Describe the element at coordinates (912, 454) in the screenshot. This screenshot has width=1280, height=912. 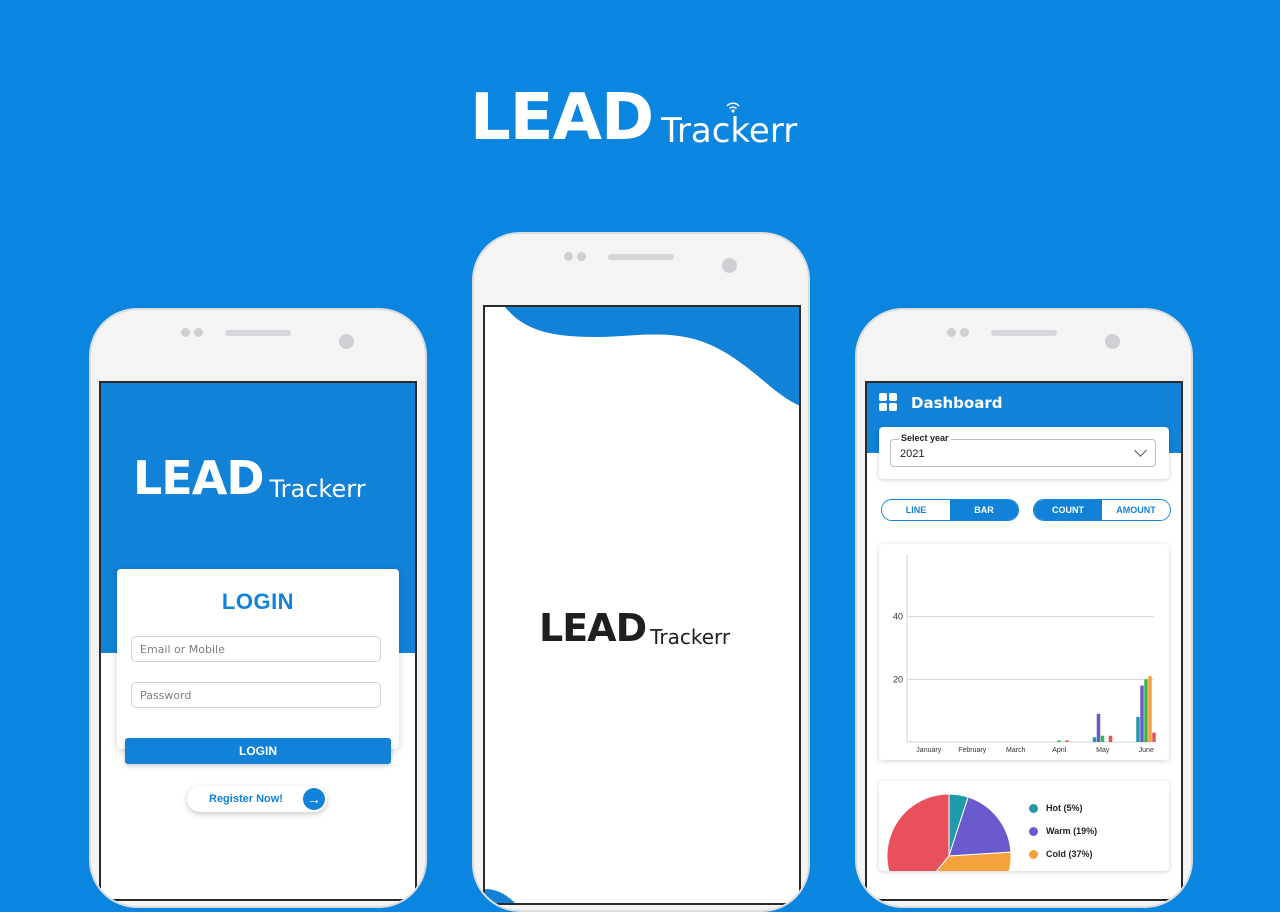
I see `year-value: 2021` at that location.